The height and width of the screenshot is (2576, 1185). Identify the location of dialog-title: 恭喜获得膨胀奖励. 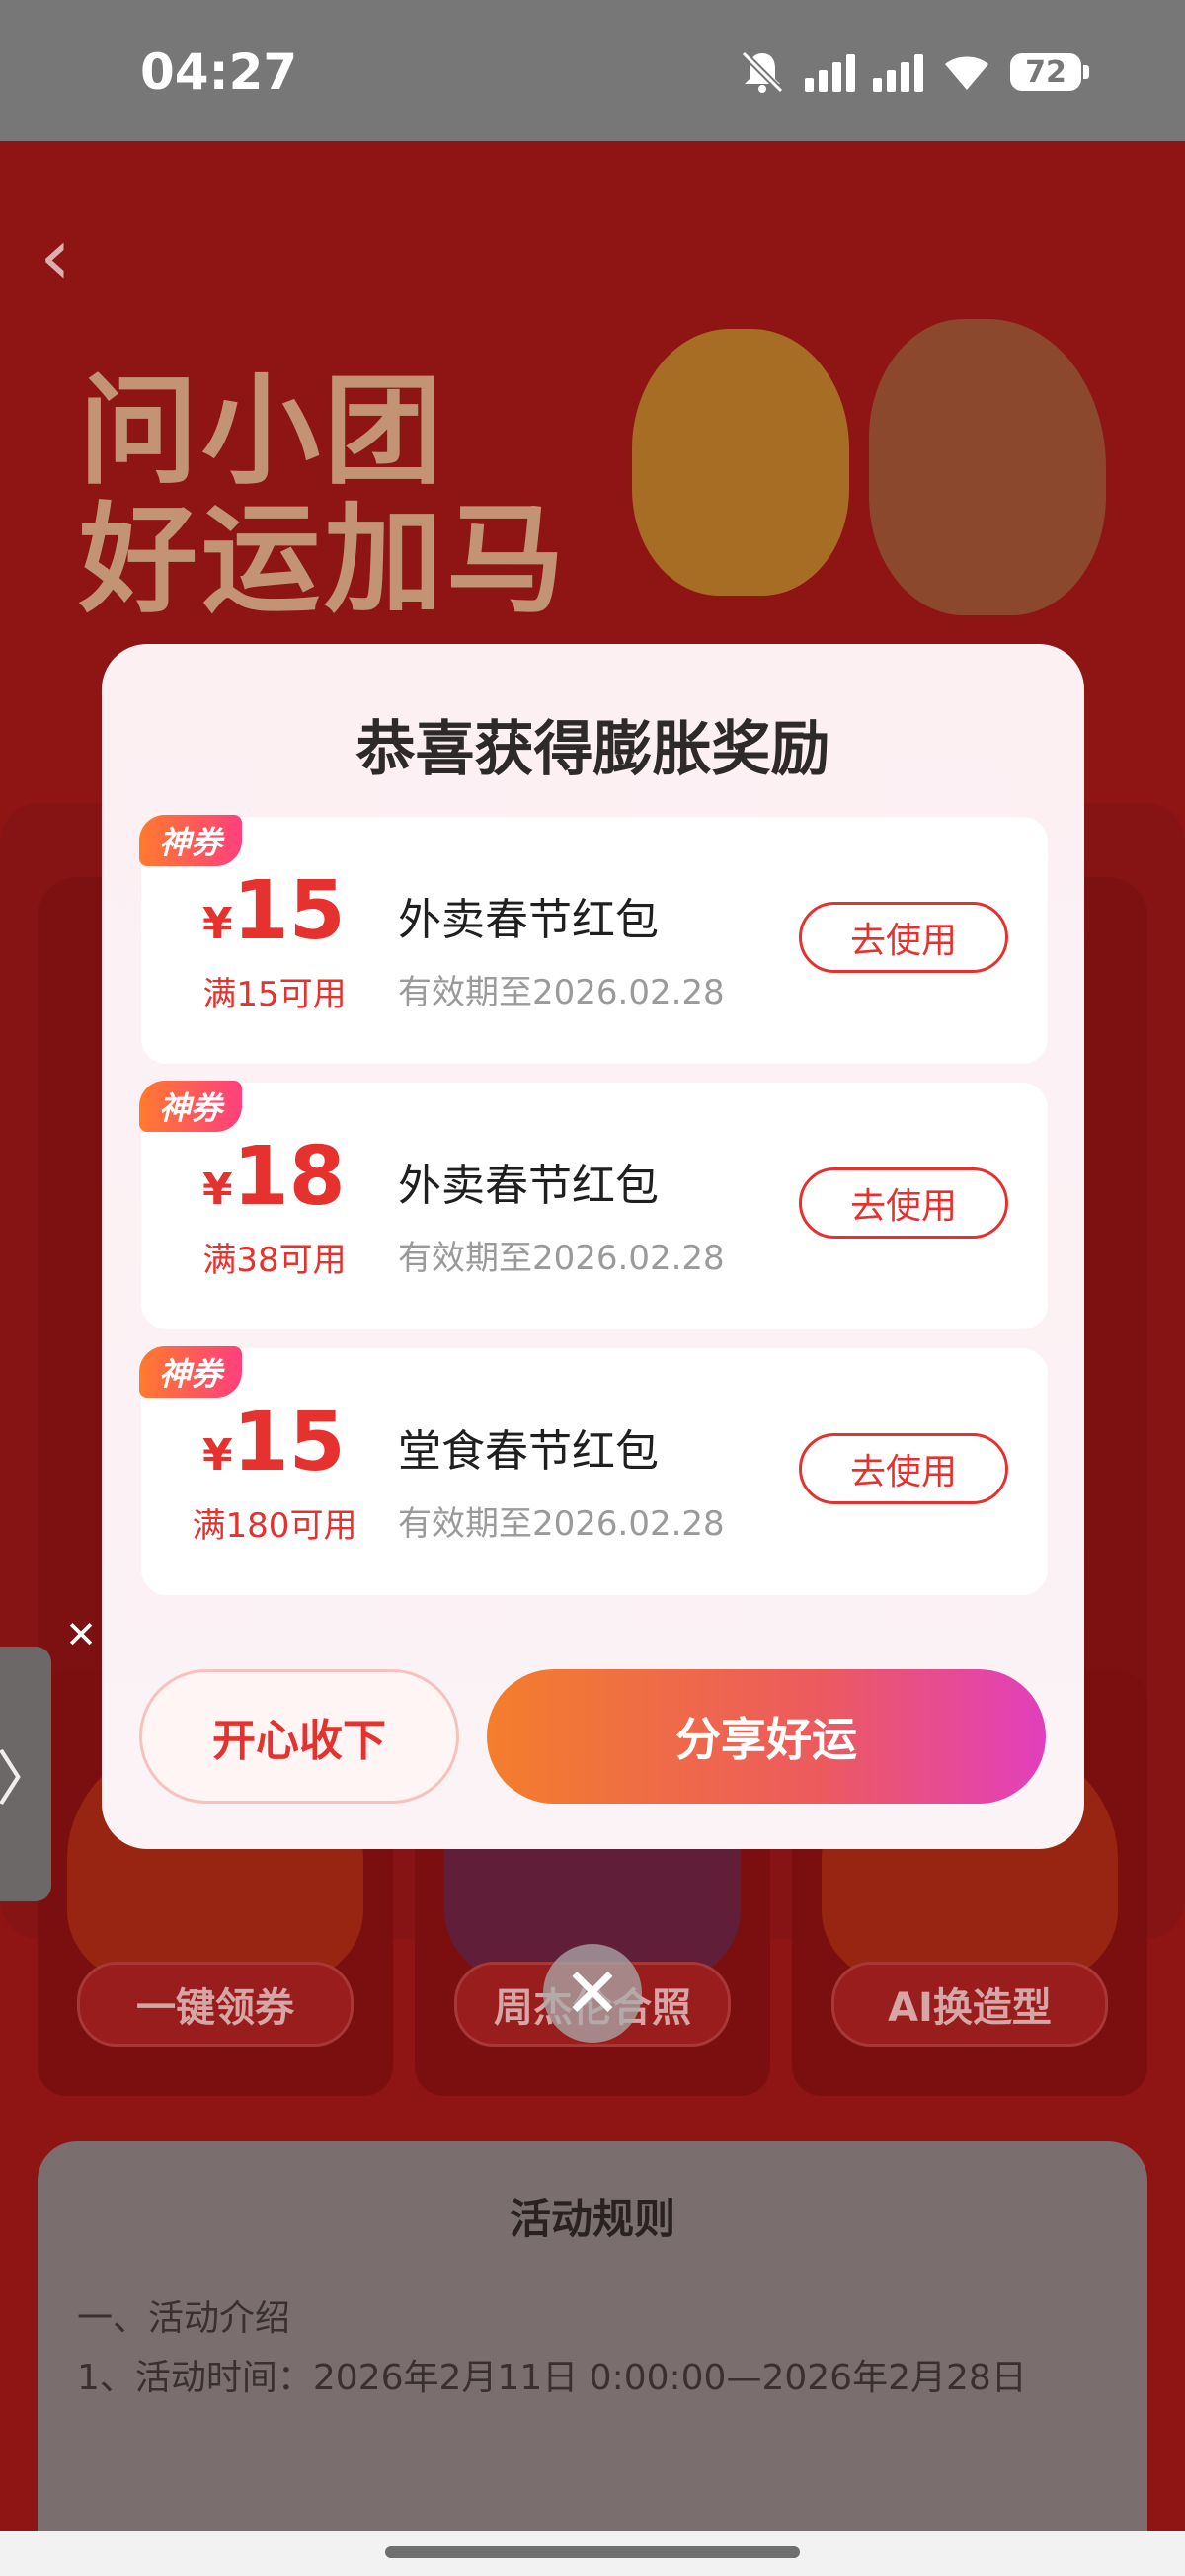
(593, 749).